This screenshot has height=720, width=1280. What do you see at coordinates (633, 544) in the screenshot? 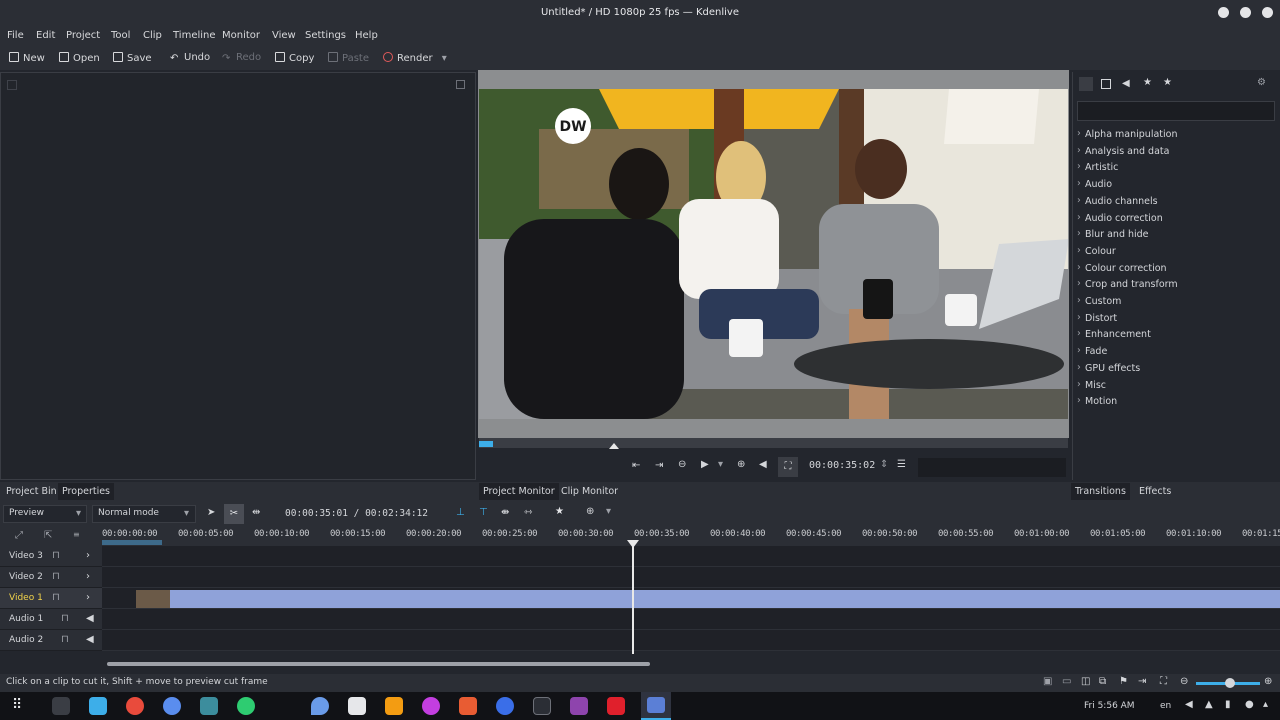
I see `playhead-marker` at bounding box center [633, 544].